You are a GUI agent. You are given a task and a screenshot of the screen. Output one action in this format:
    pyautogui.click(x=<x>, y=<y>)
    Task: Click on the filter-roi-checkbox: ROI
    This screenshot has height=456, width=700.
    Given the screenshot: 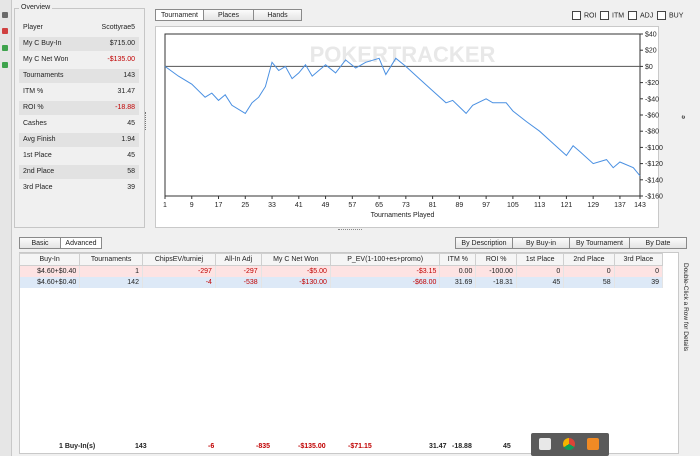 What is the action you would take?
    pyautogui.click(x=584, y=16)
    